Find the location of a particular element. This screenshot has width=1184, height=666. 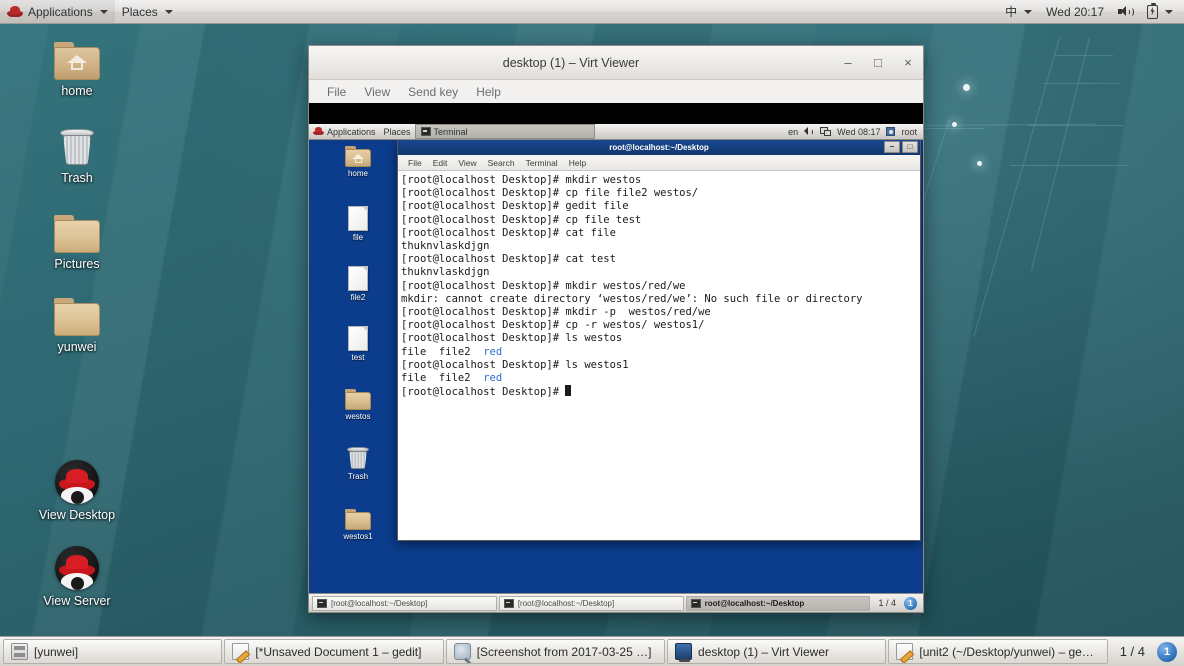

terminal-icon is located at coordinates (695, 603).